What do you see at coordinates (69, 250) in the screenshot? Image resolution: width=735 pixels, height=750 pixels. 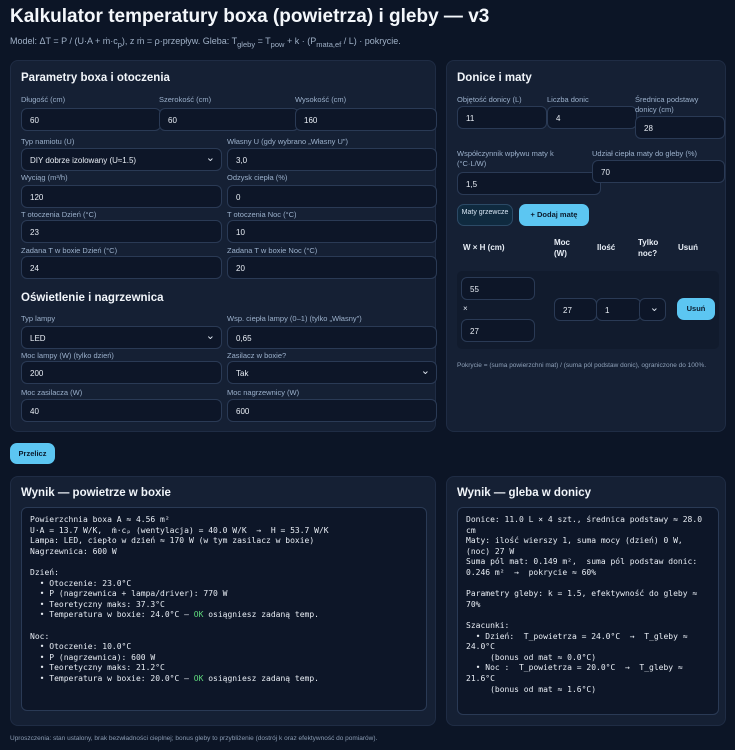 I see `set-day-label: Zadana T w boxie Dzień (°C)` at bounding box center [69, 250].